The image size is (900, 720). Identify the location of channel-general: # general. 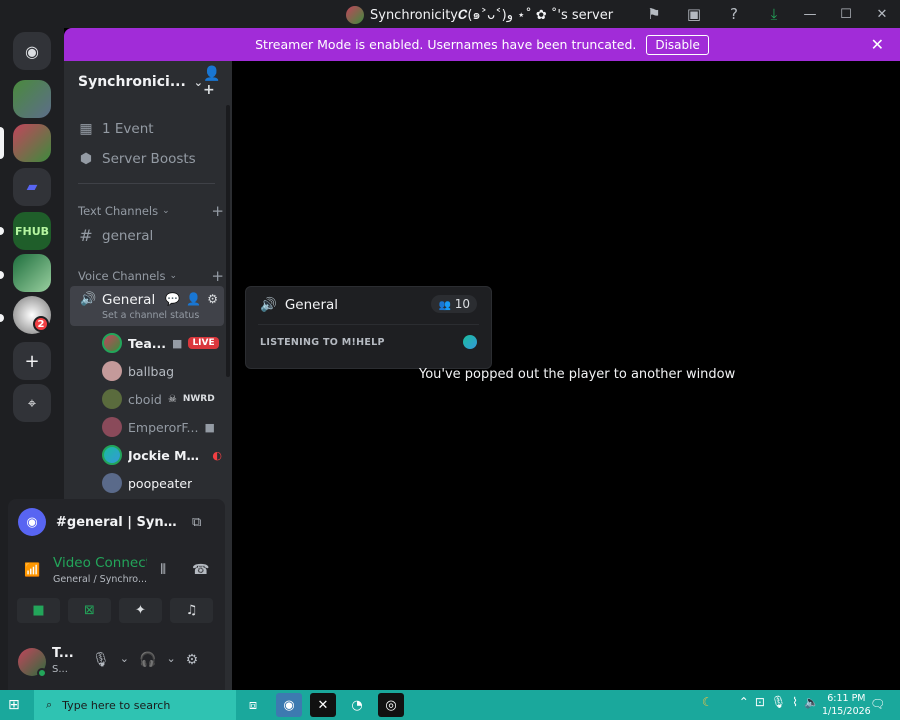
(115, 235).